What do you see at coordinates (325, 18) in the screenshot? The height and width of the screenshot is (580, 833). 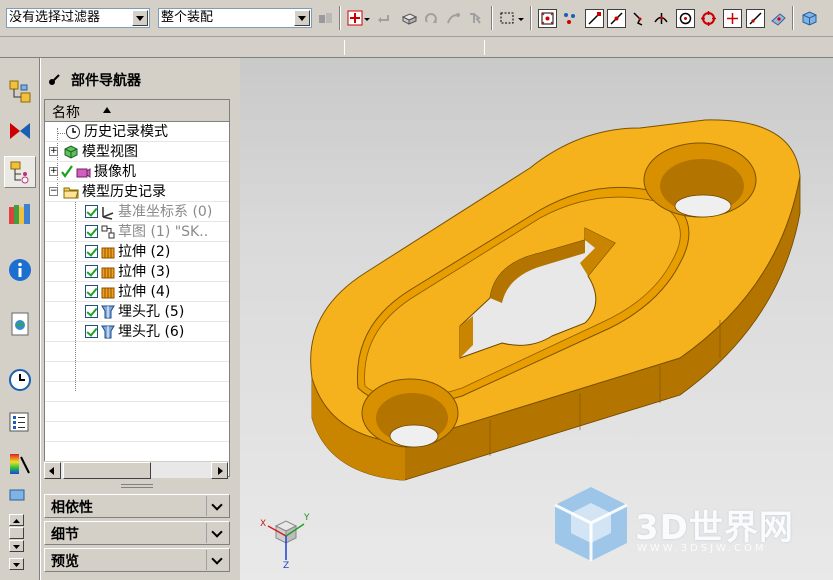 I see `assembly-filter-button` at bounding box center [325, 18].